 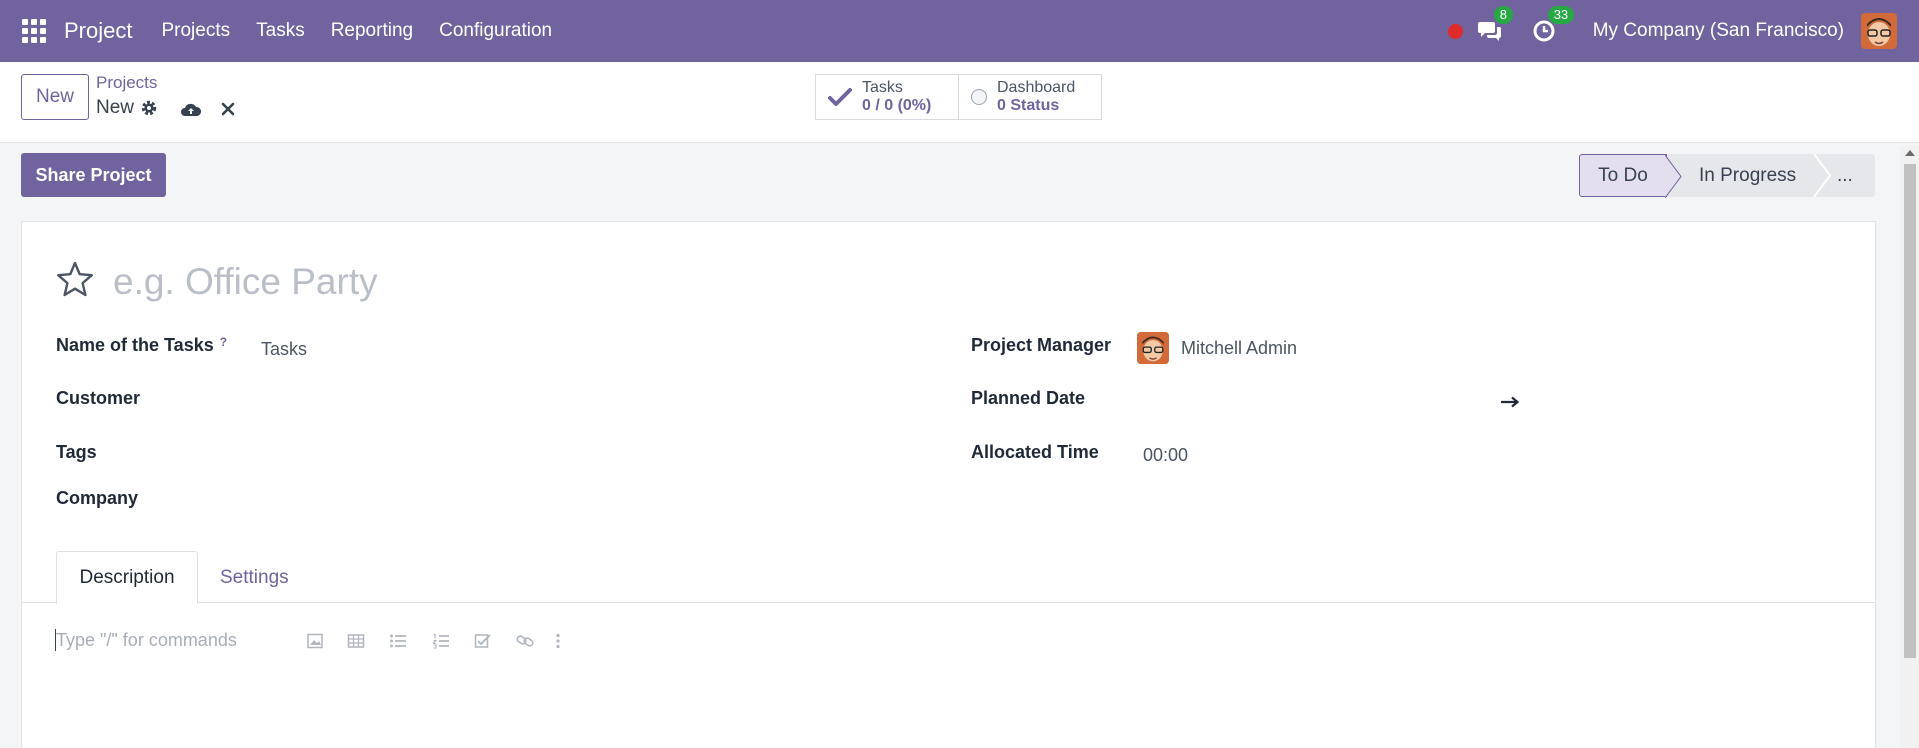 I want to click on project-name-input, so click(x=513, y=282).